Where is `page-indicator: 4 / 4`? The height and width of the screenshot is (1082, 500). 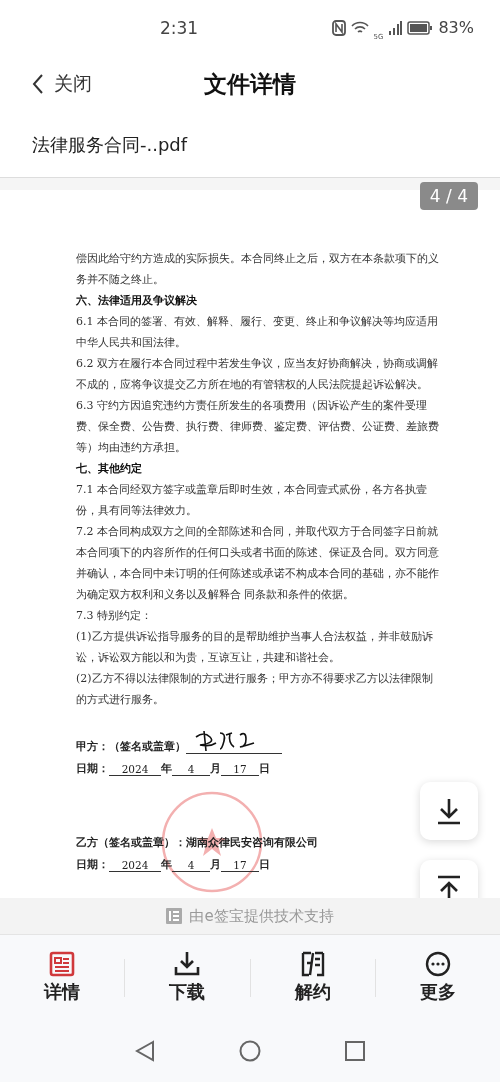 page-indicator: 4 / 4 is located at coordinates (448, 196).